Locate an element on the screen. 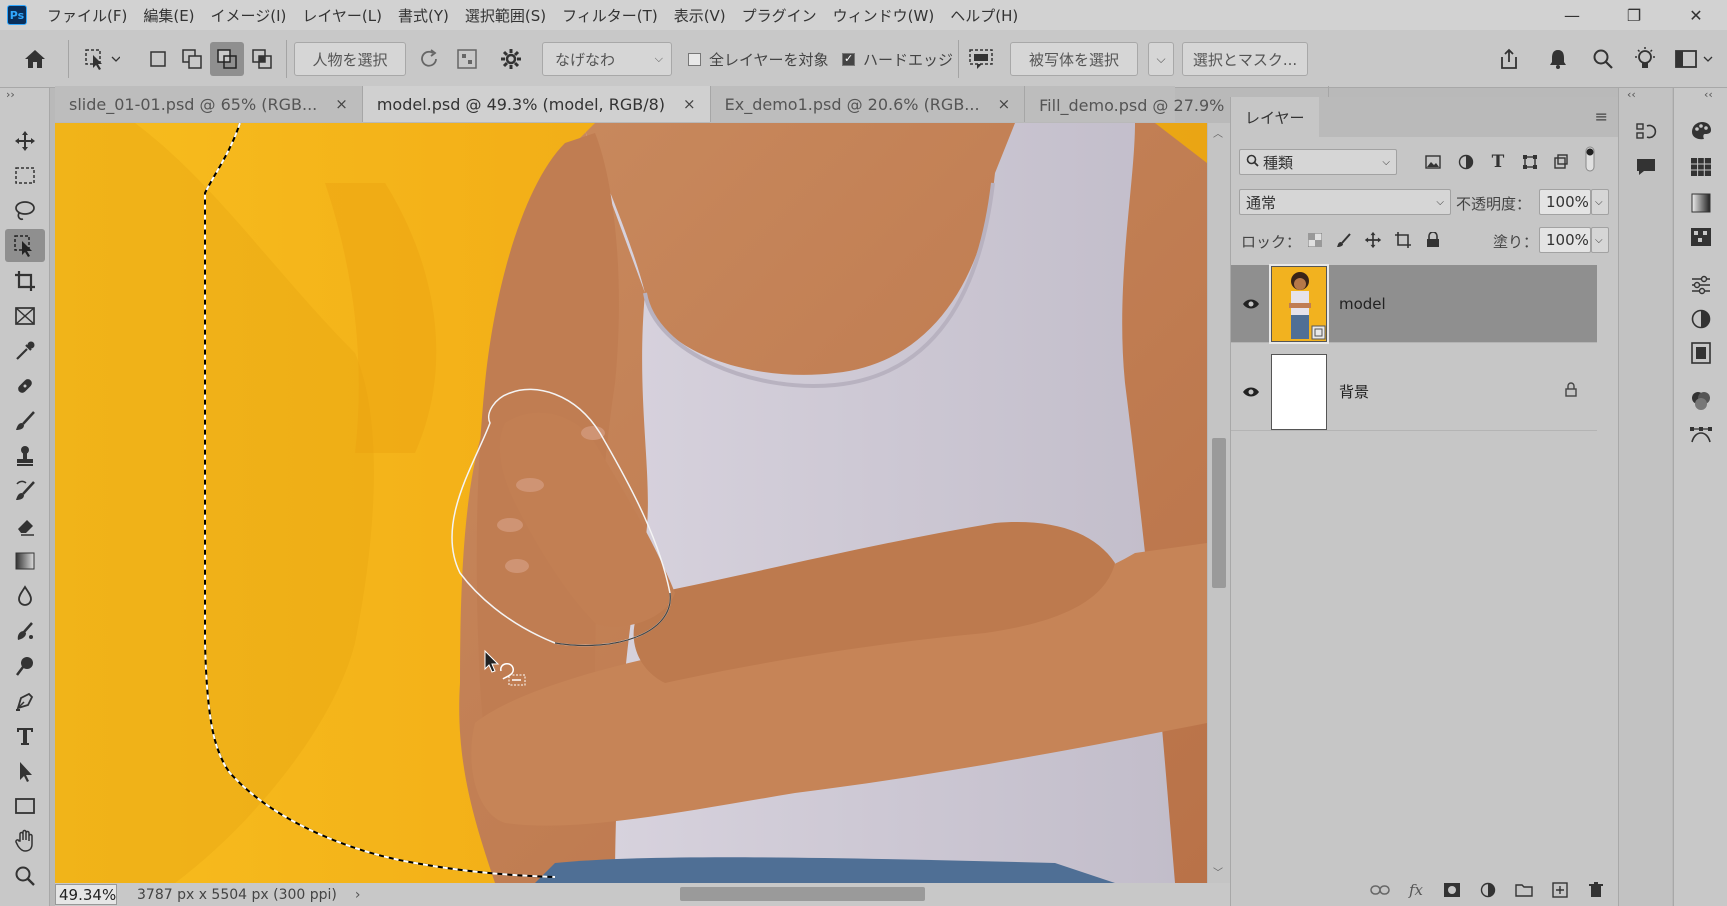  add-to-selection-icon is located at coordinates (192, 59).